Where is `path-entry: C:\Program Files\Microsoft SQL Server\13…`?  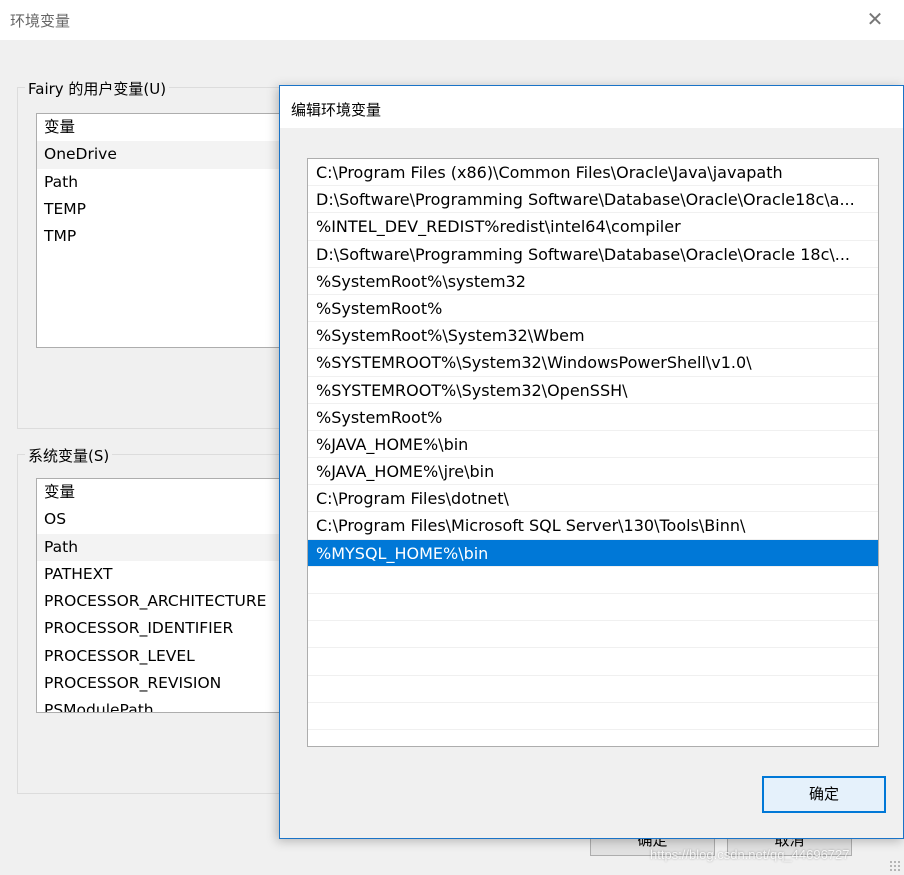 path-entry: C:\Program Files\Microsoft SQL Server\13… is located at coordinates (593, 526).